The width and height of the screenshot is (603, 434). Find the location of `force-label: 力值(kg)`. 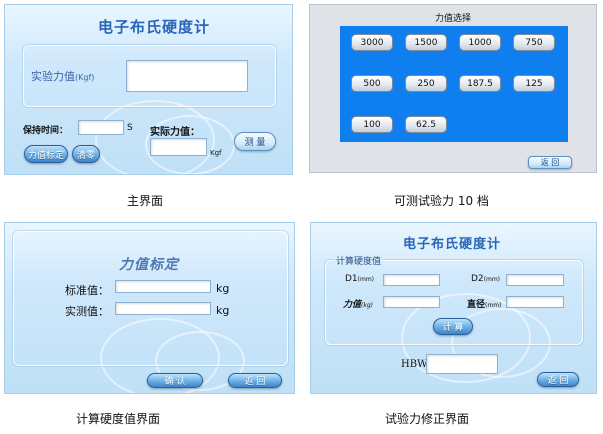

force-label: 力值(kg) is located at coordinates (358, 303).